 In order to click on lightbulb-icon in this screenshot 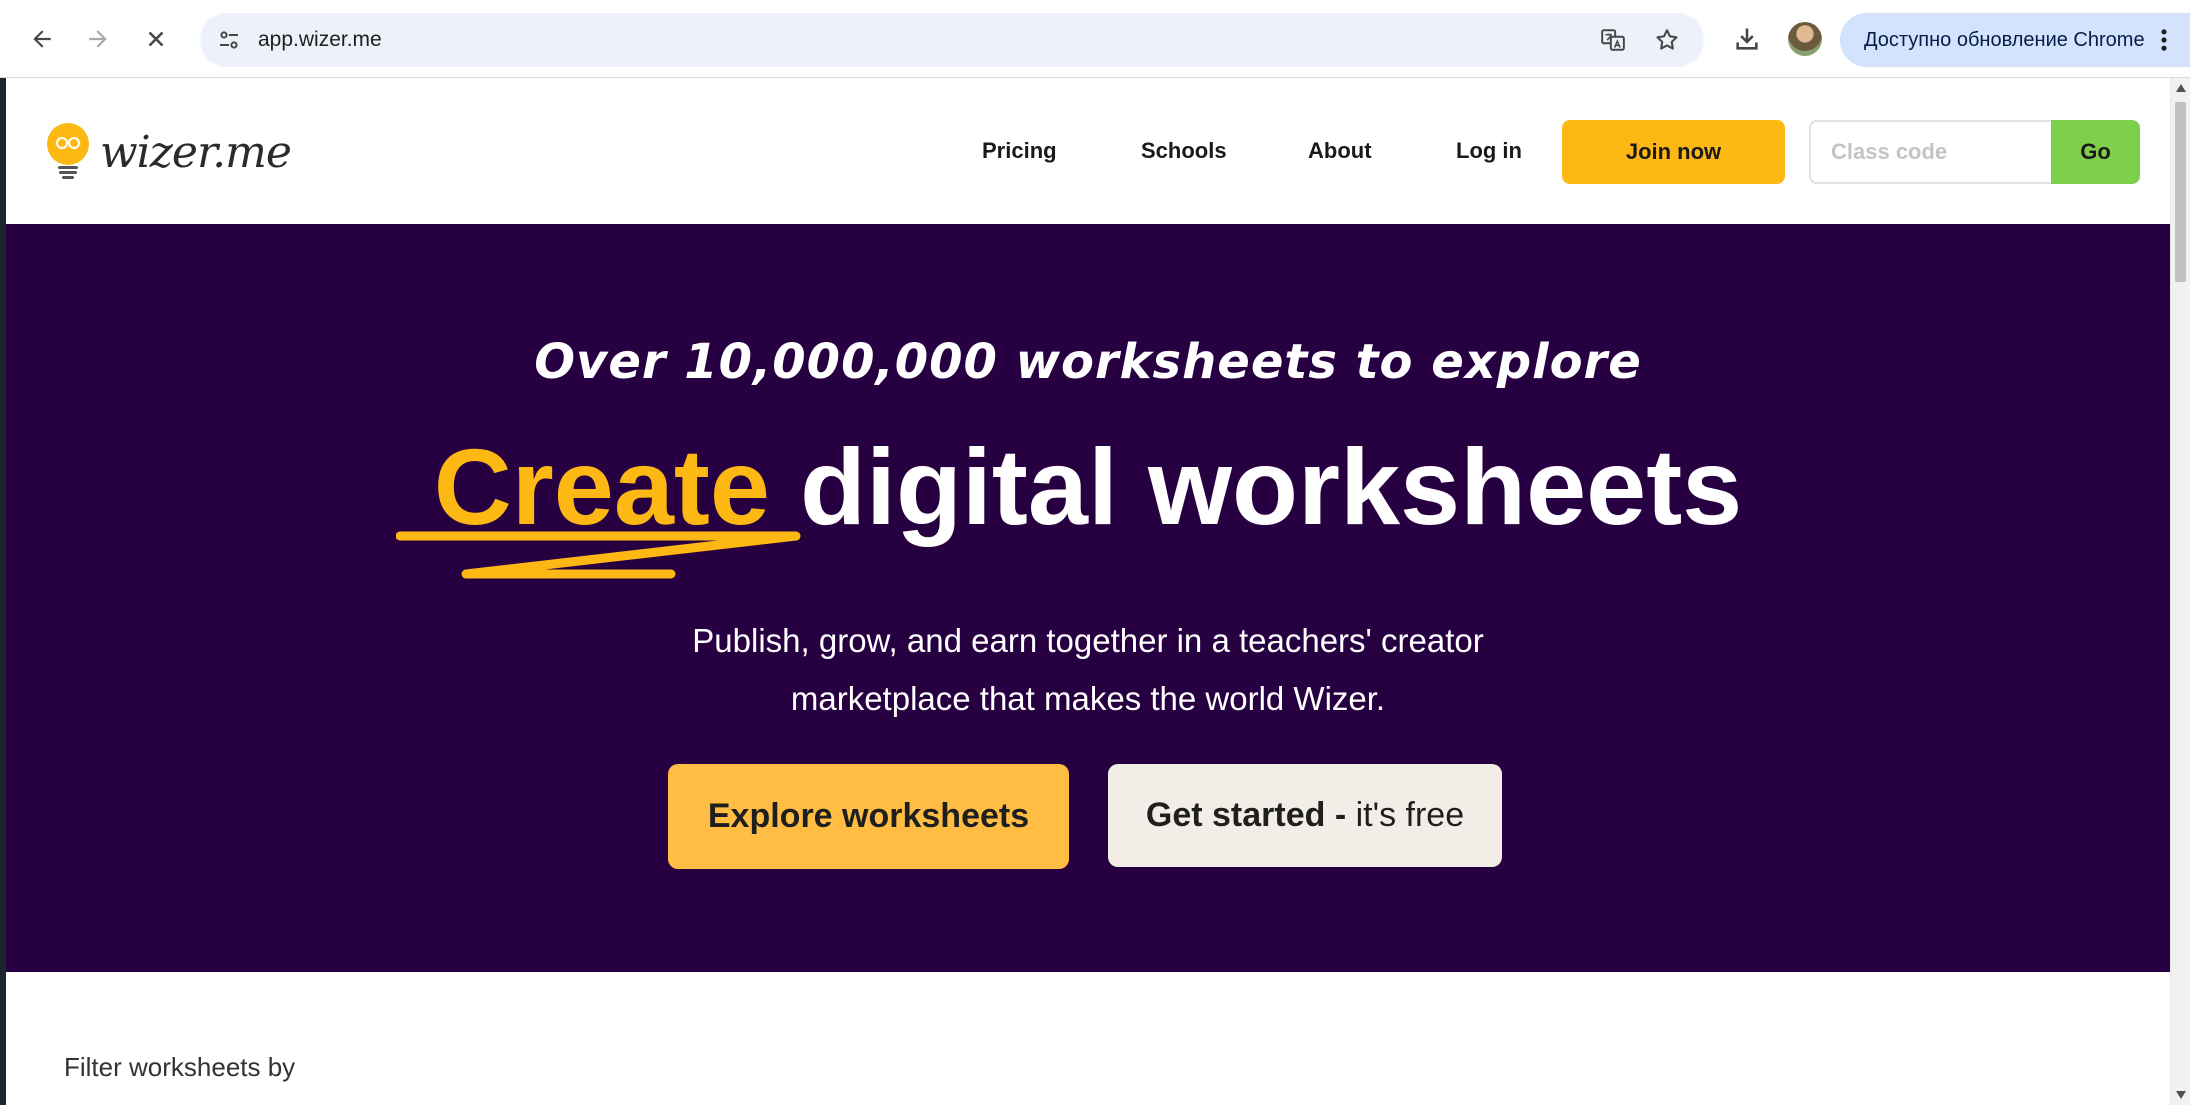, I will do `click(68, 151)`.